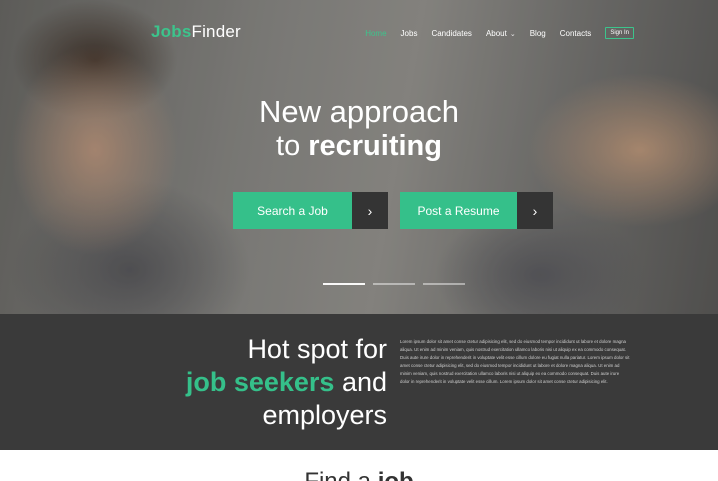 The image size is (718, 481). What do you see at coordinates (375, 33) in the screenshot?
I see `nav-item-home: Home` at bounding box center [375, 33].